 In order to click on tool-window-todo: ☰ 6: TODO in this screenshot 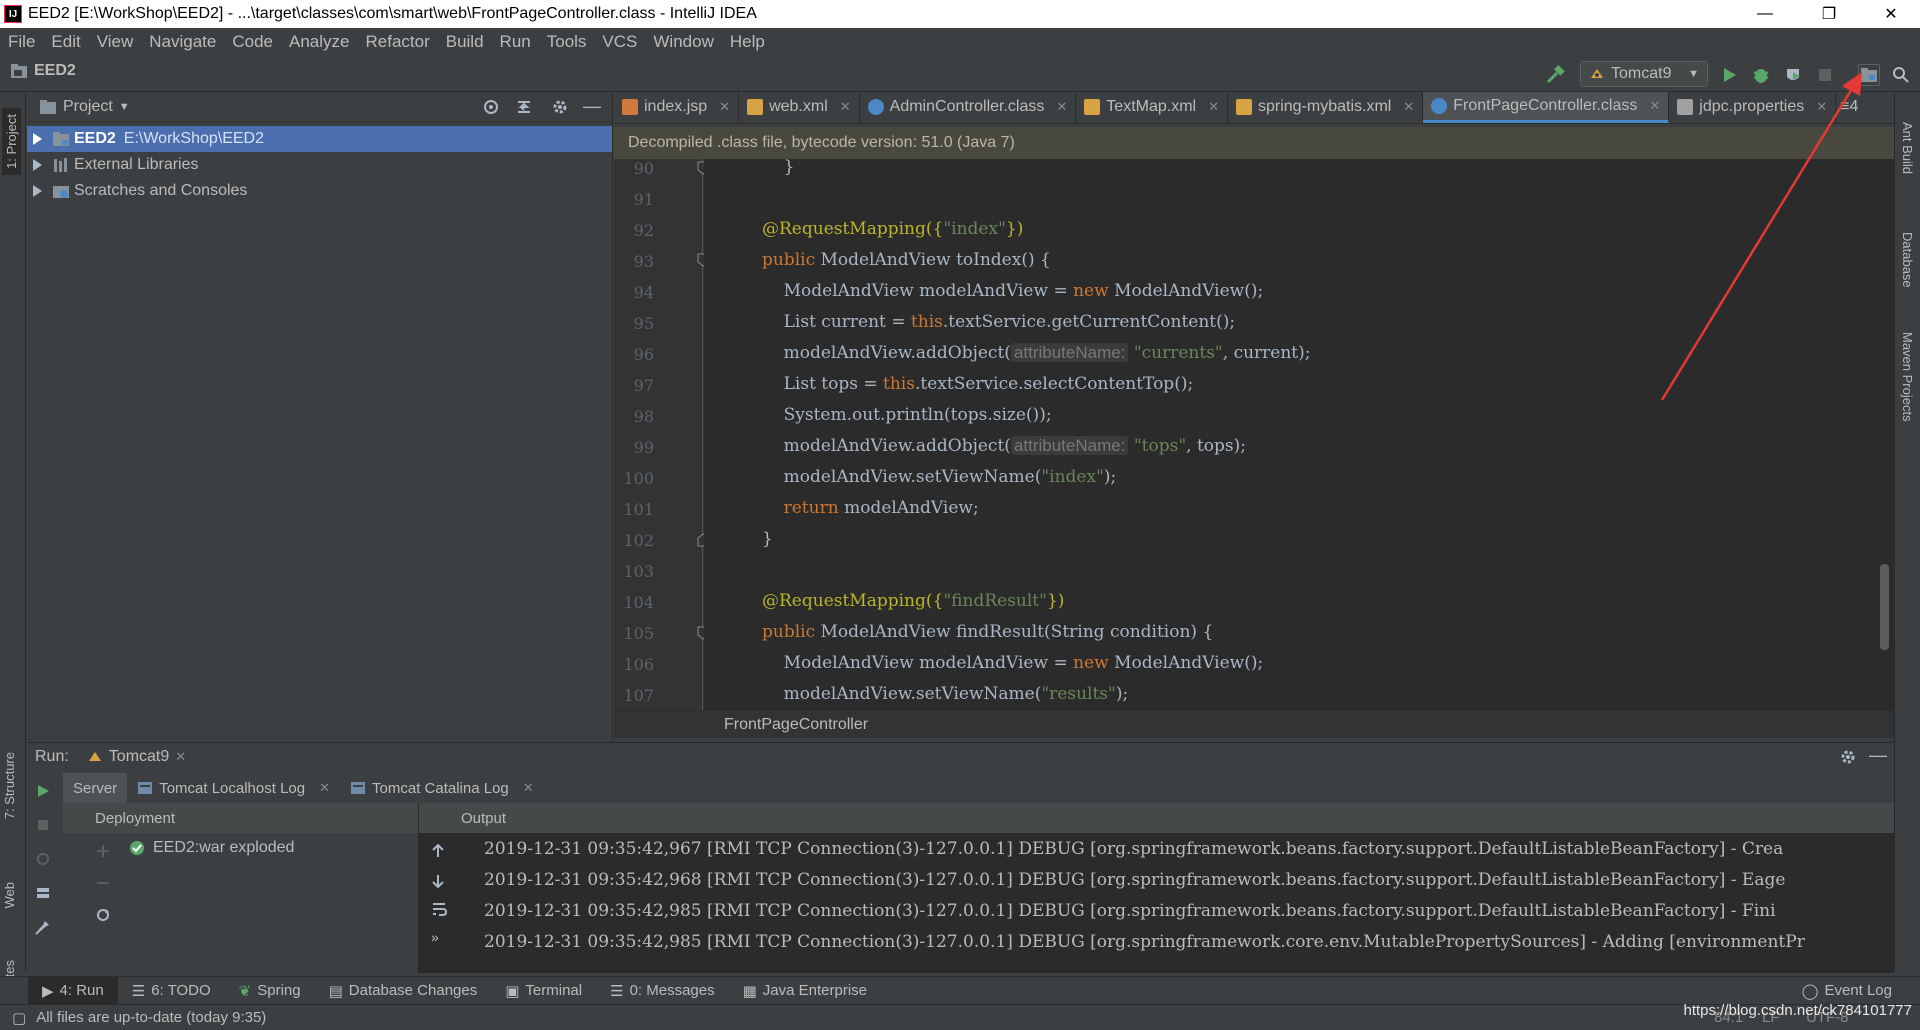, I will do `click(171, 991)`.